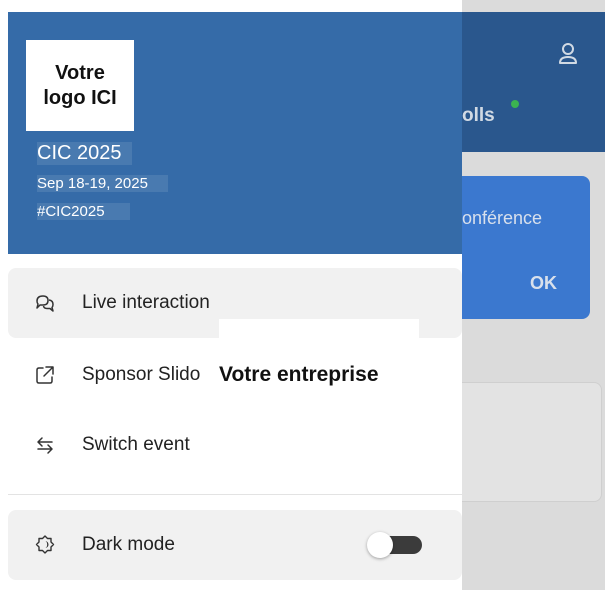  Describe the element at coordinates (146, 302) in the screenshot. I see `menu-item-label: Live interaction` at that location.